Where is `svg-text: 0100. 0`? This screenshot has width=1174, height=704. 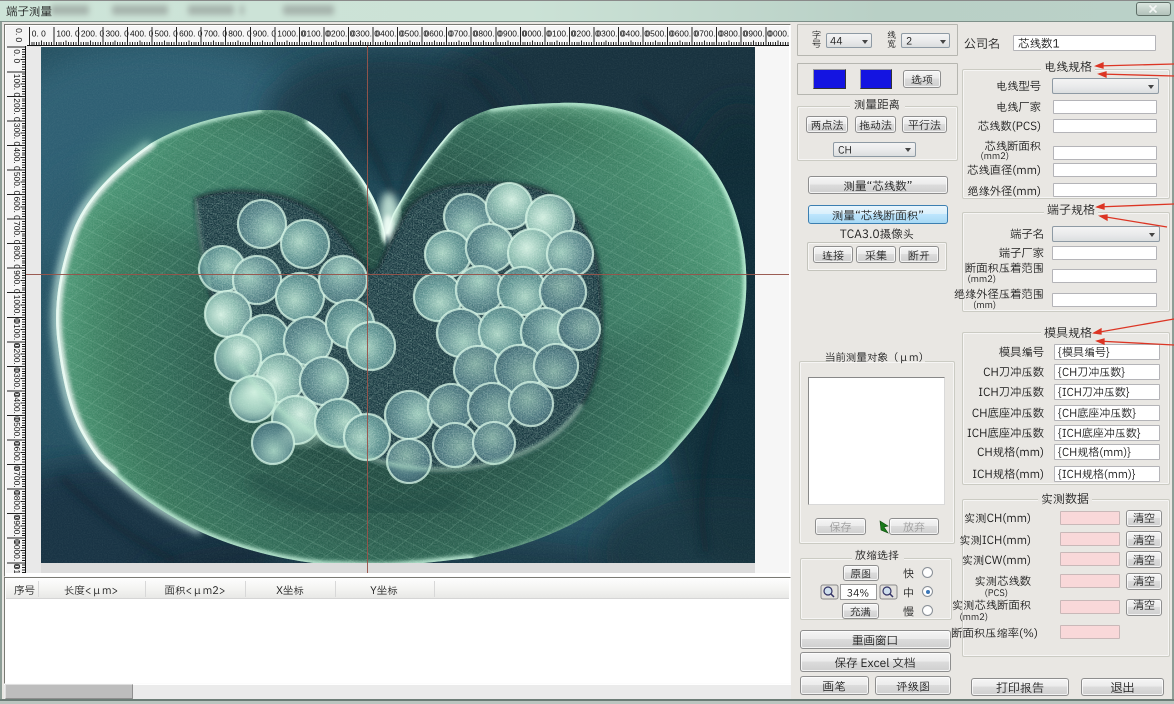 svg-text: 0100. 0 is located at coordinates (17, 569).